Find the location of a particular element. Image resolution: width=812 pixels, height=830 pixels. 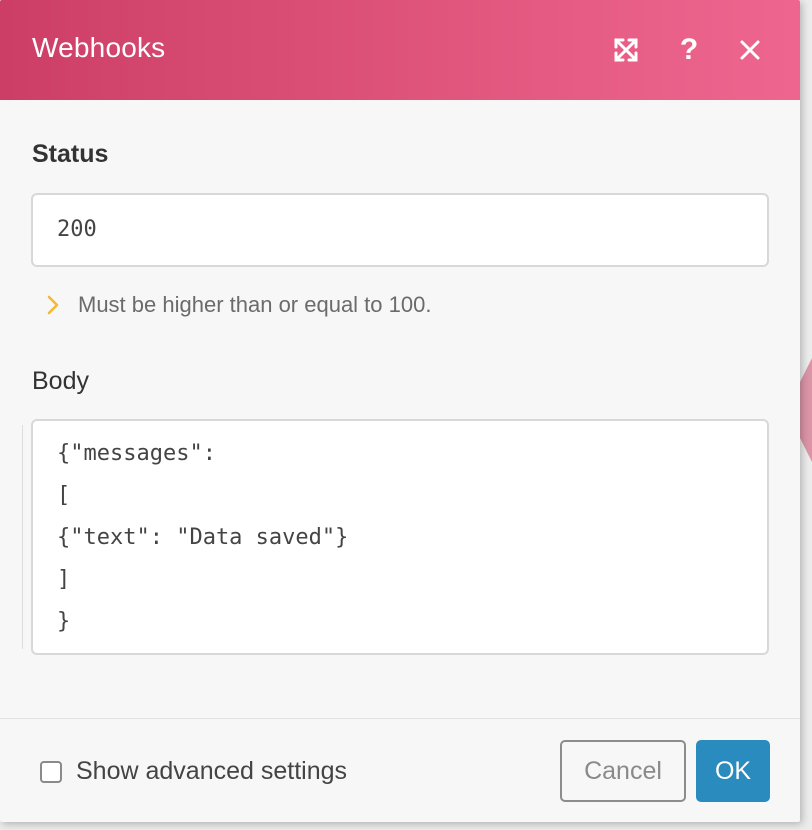

status-input: 200 is located at coordinates (400, 230).